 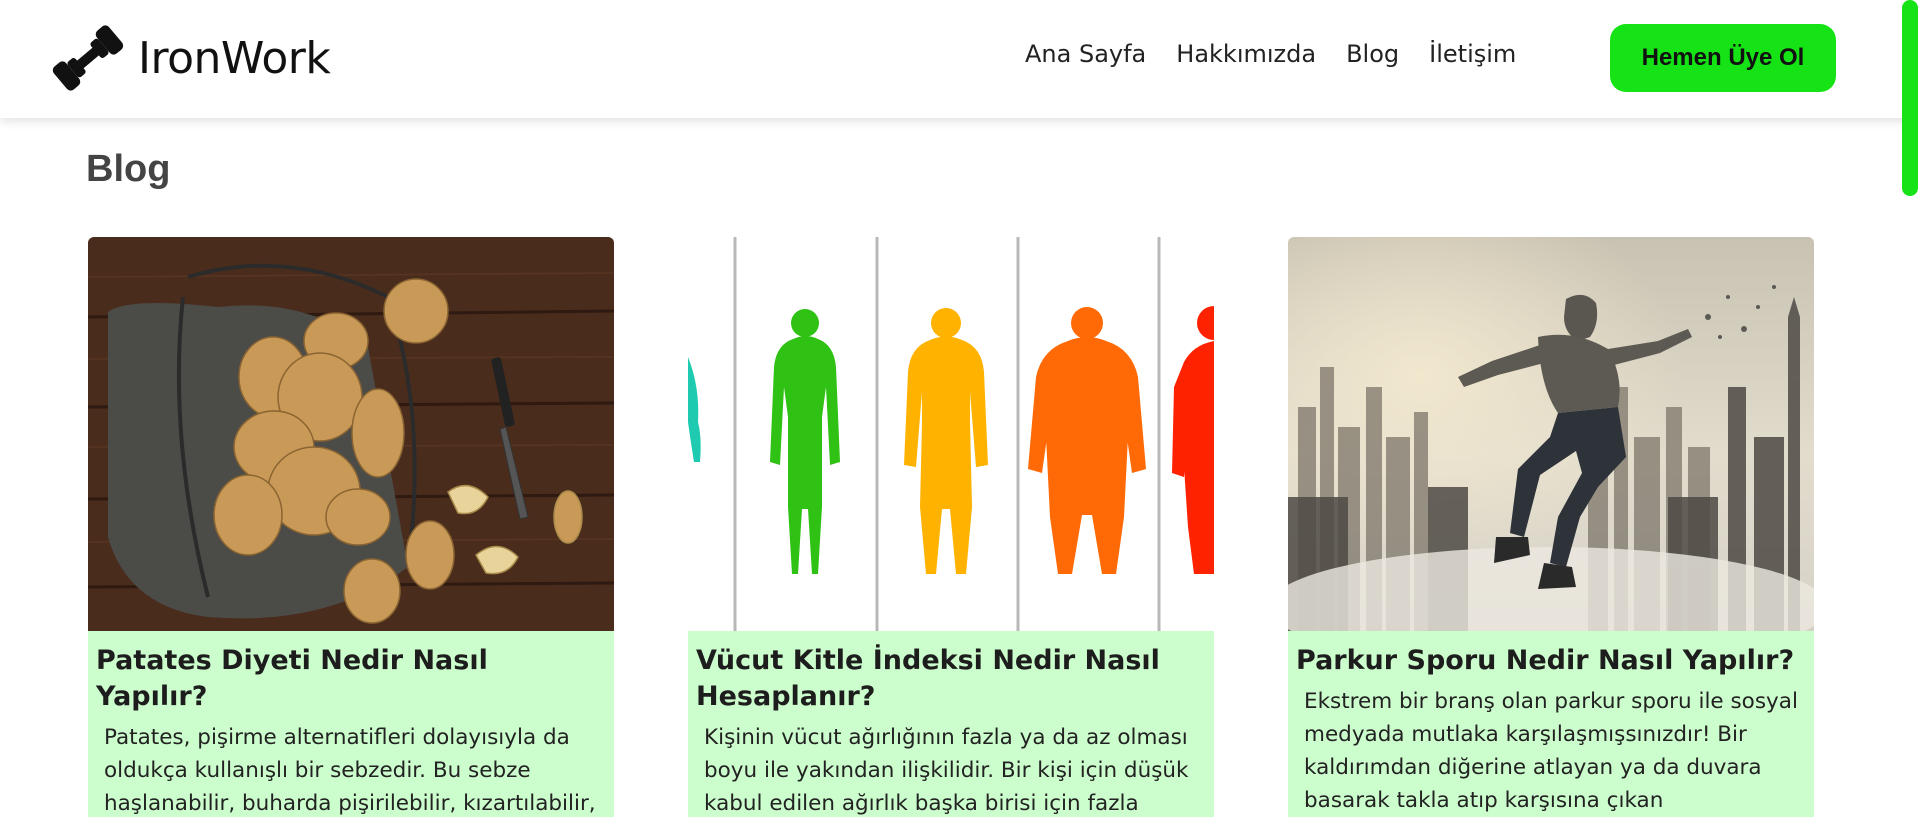 What do you see at coordinates (1551, 434) in the screenshot?
I see `parkour-jump-photo` at bounding box center [1551, 434].